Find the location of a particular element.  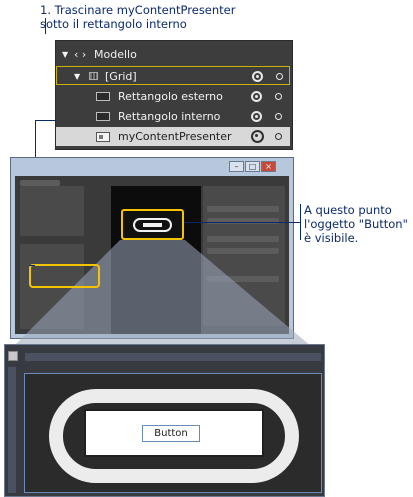

drop-target-leader is located at coordinates (32, 265).